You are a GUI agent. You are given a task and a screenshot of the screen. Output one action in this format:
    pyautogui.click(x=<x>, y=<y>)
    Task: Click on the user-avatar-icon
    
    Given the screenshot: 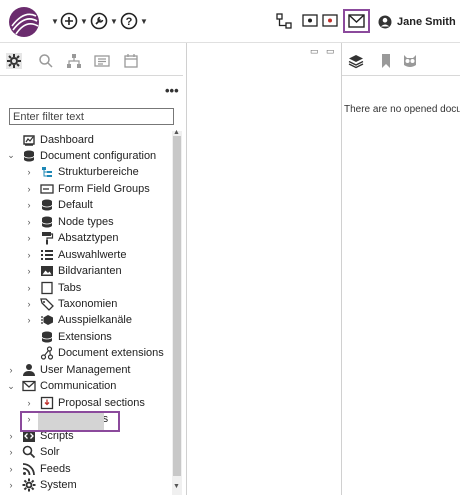 What is the action you would take?
    pyautogui.click(x=385, y=22)
    